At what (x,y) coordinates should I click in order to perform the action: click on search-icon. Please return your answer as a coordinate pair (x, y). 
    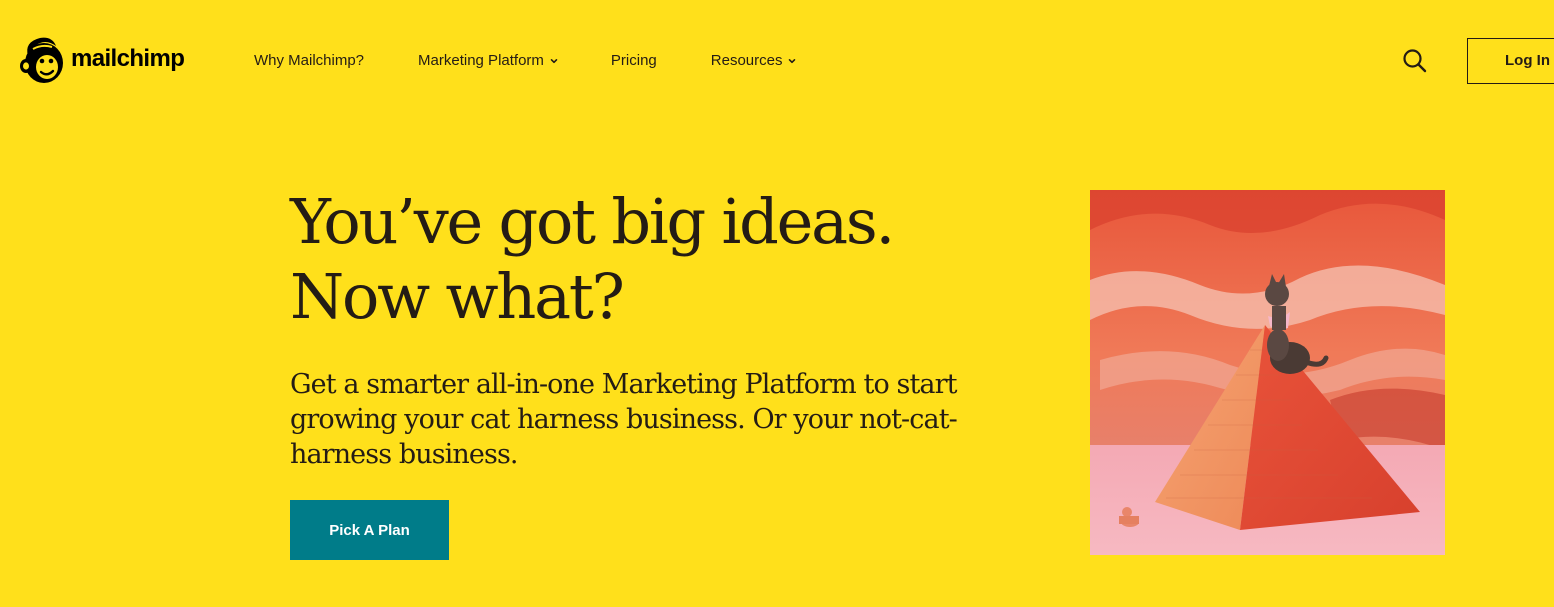
    Looking at the image, I should click on (1415, 61).